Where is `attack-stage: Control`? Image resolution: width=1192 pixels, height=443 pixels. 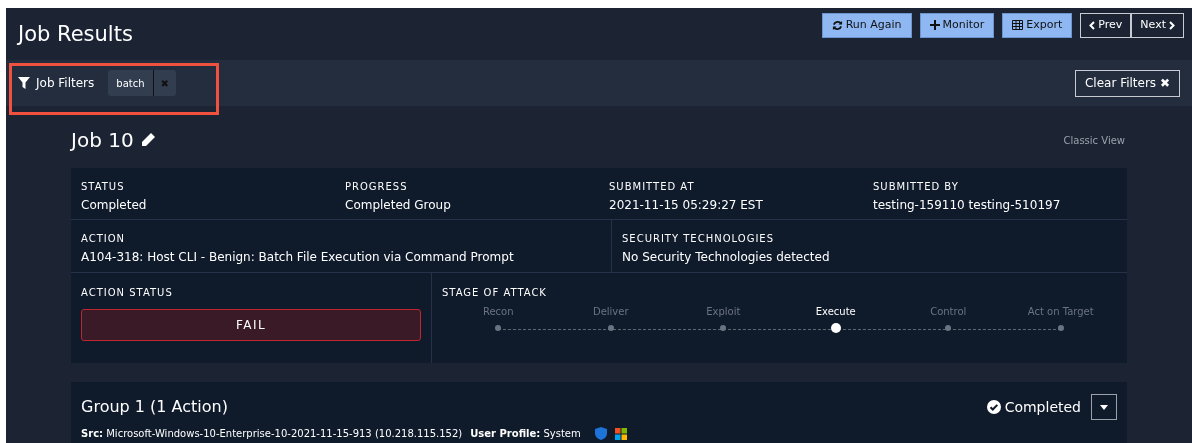 attack-stage: Control is located at coordinates (948, 317).